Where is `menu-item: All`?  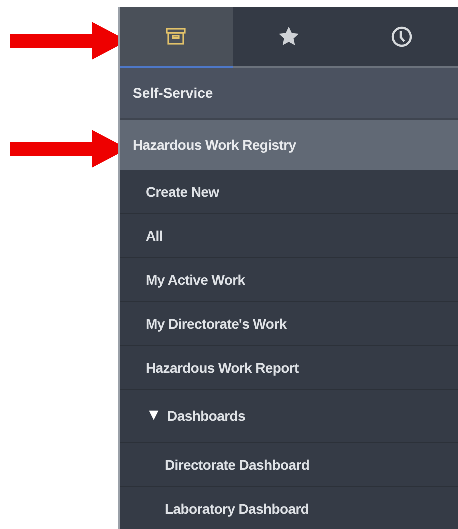 menu-item: All is located at coordinates (289, 236).